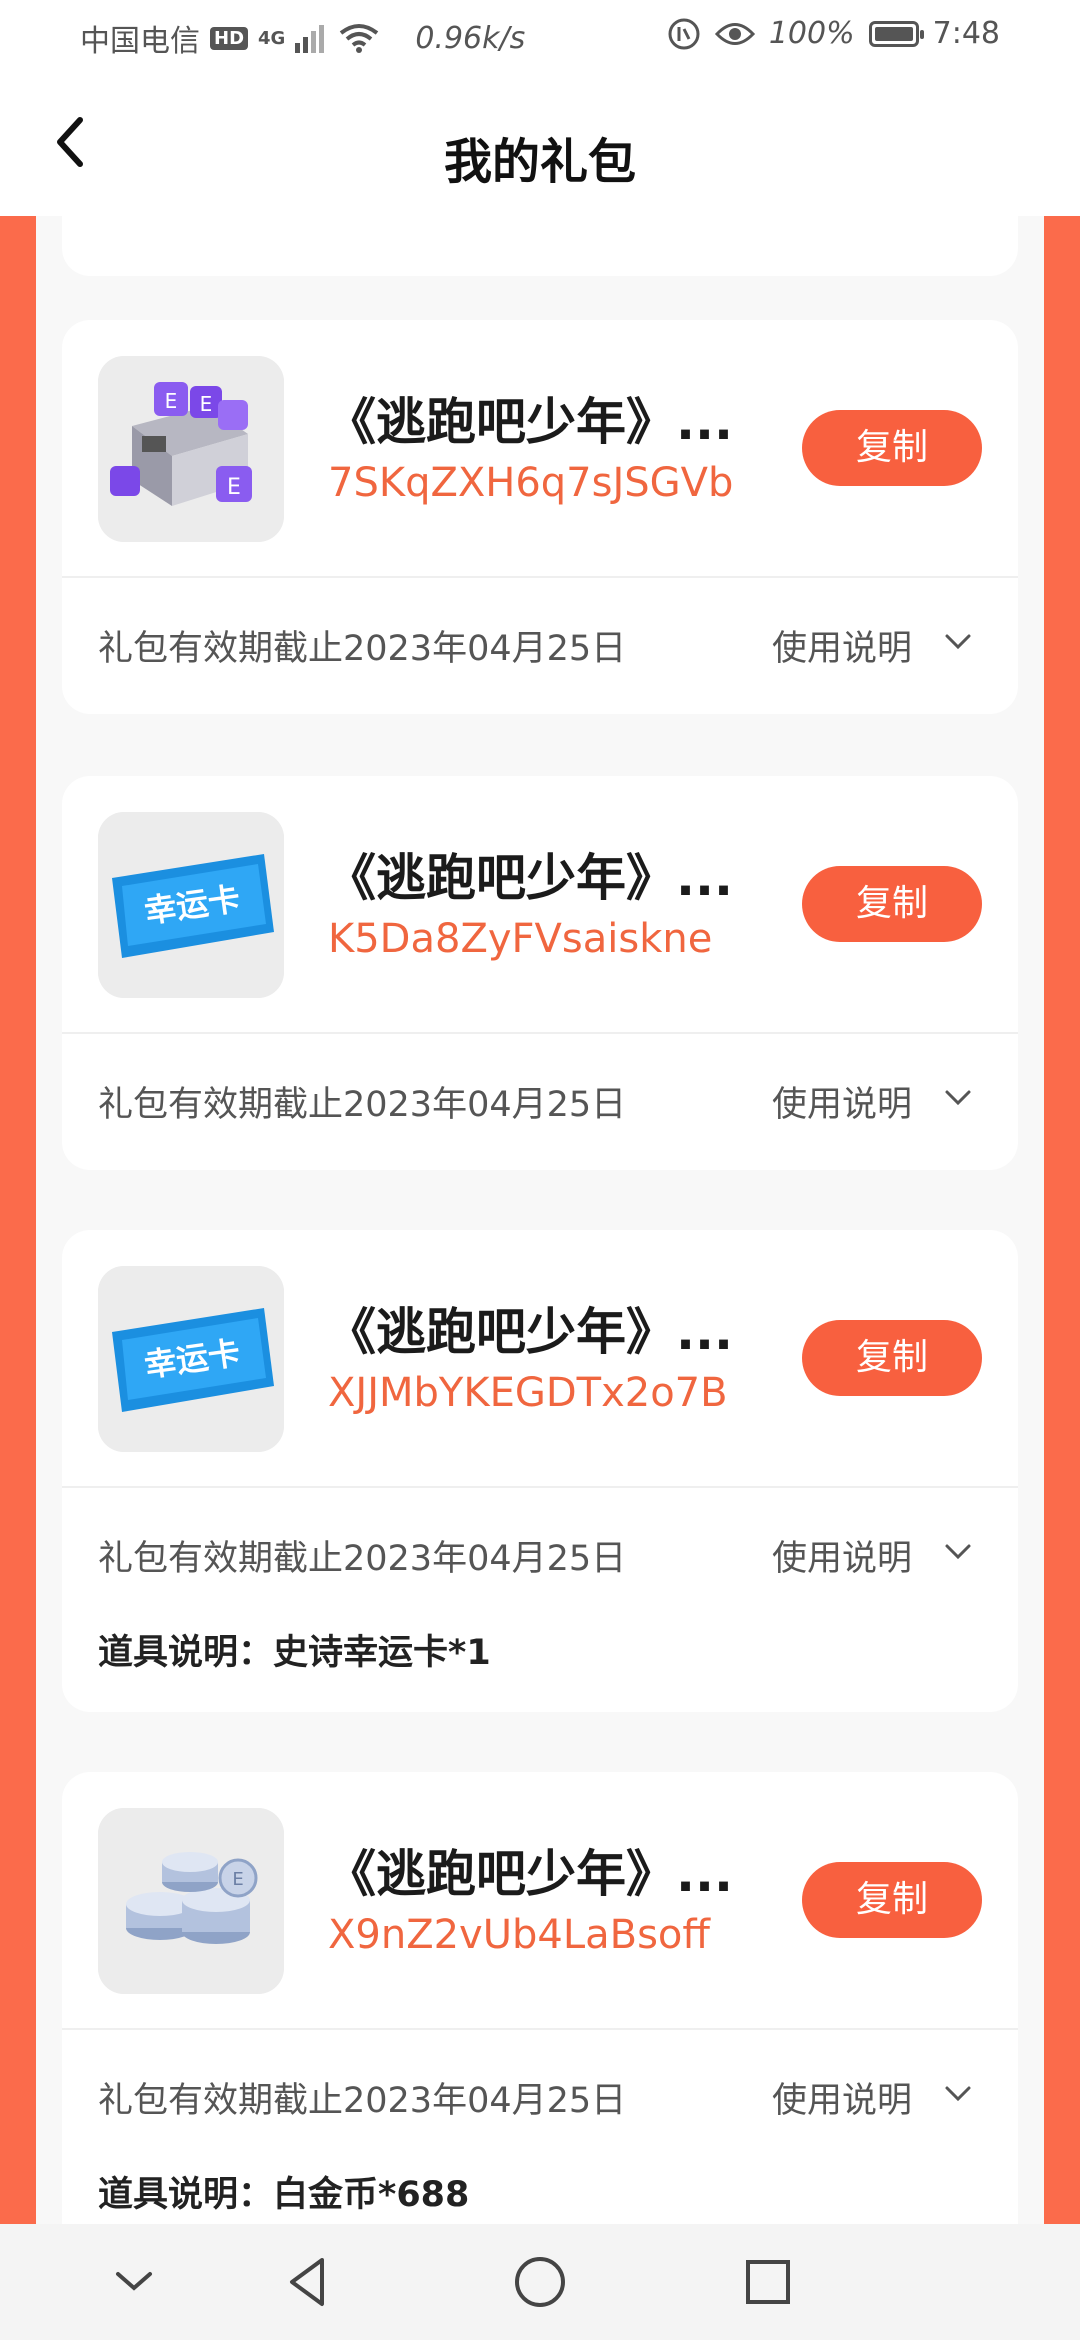 Image resolution: width=1080 pixels, height=2340 pixels. Describe the element at coordinates (359, 38) in the screenshot. I see `wifi-icon` at that location.